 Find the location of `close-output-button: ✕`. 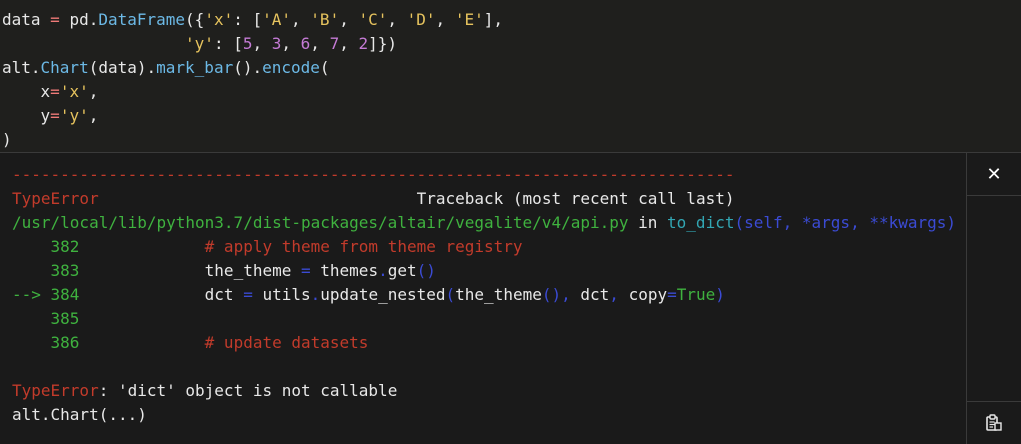

close-output-button: ✕ is located at coordinates (994, 174).